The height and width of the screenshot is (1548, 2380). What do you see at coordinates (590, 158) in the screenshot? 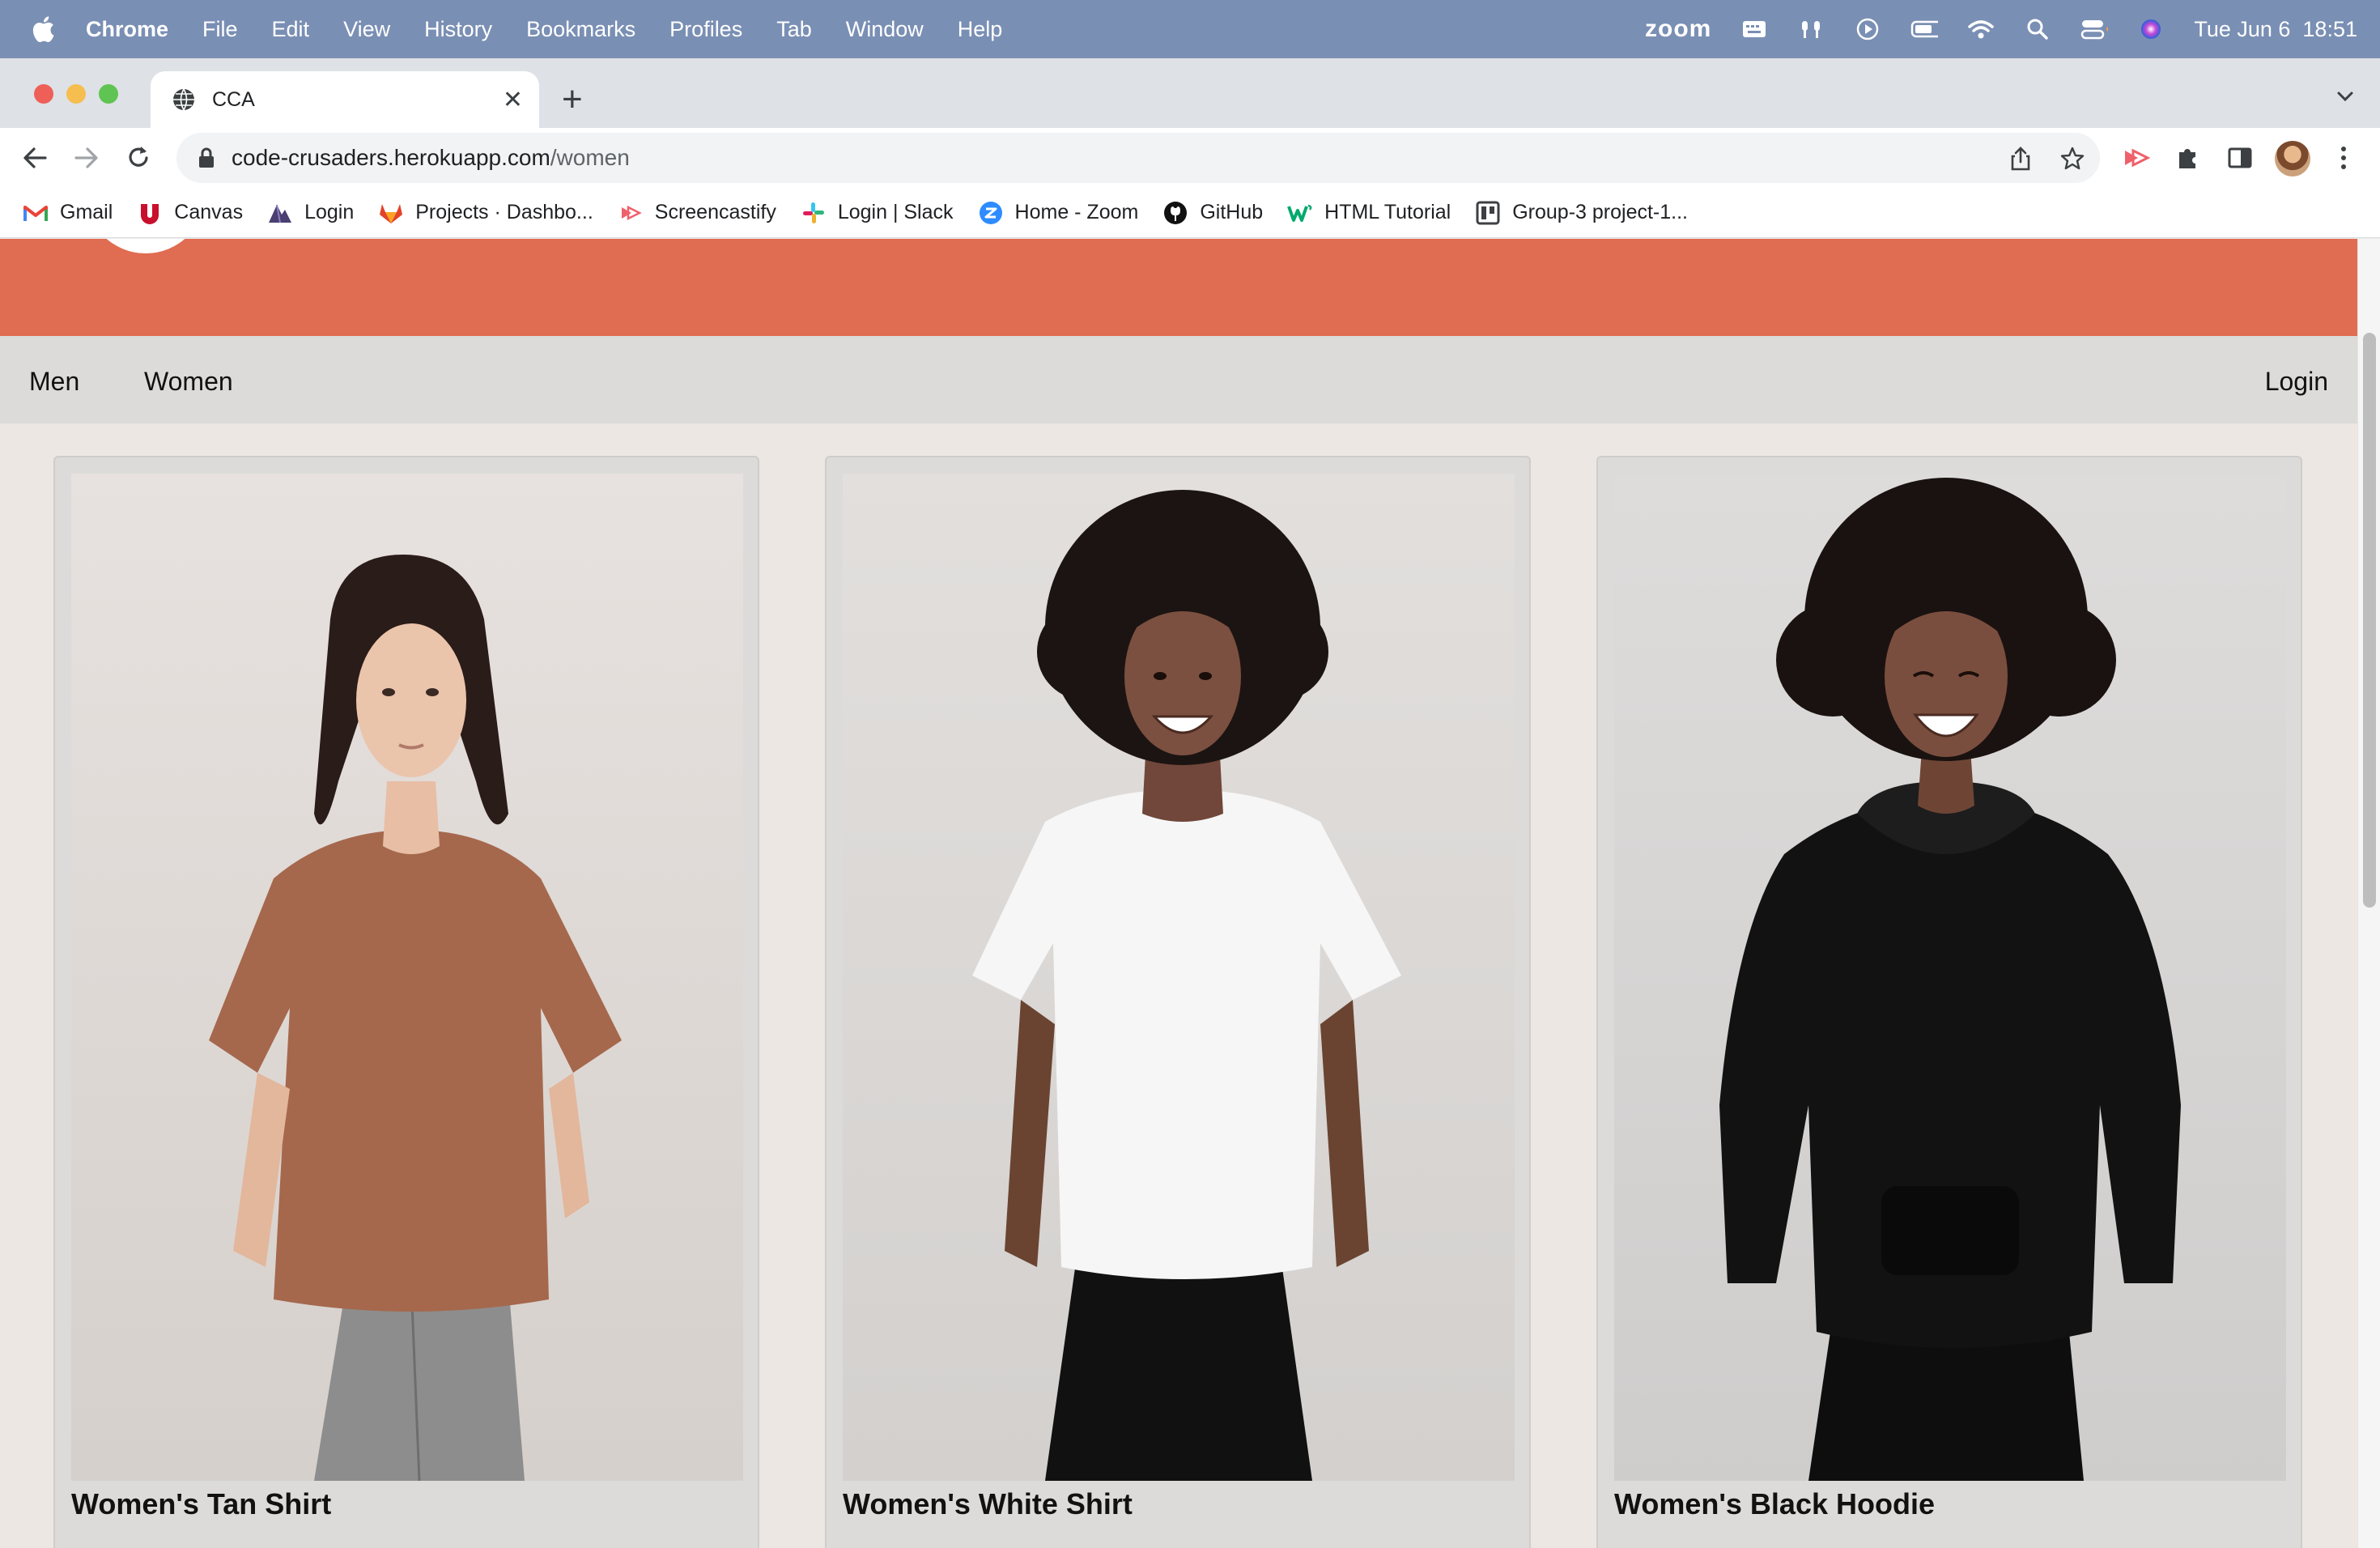
I see `url-path: /women` at bounding box center [590, 158].